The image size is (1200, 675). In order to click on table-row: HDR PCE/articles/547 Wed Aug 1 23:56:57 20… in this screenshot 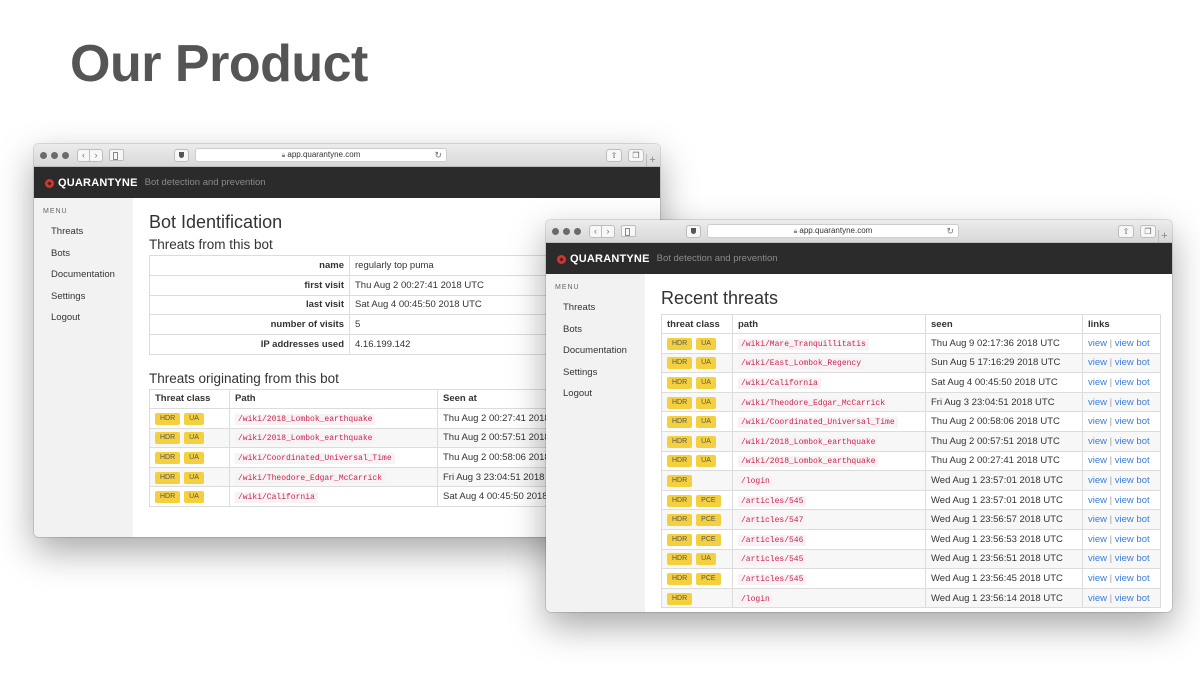, I will do `click(911, 519)`.